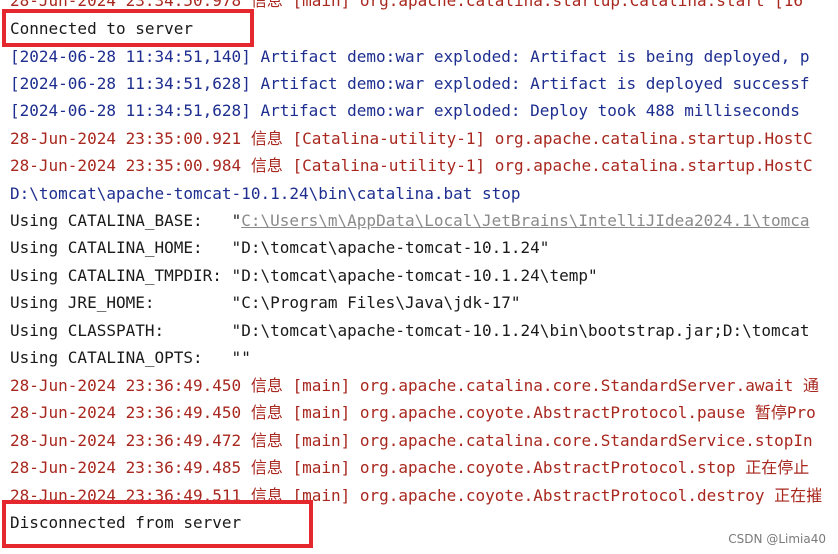 This screenshot has height=554, width=838. What do you see at coordinates (130, 357) in the screenshot?
I see `env-line: Using CATALINA_OPTS: ""` at bounding box center [130, 357].